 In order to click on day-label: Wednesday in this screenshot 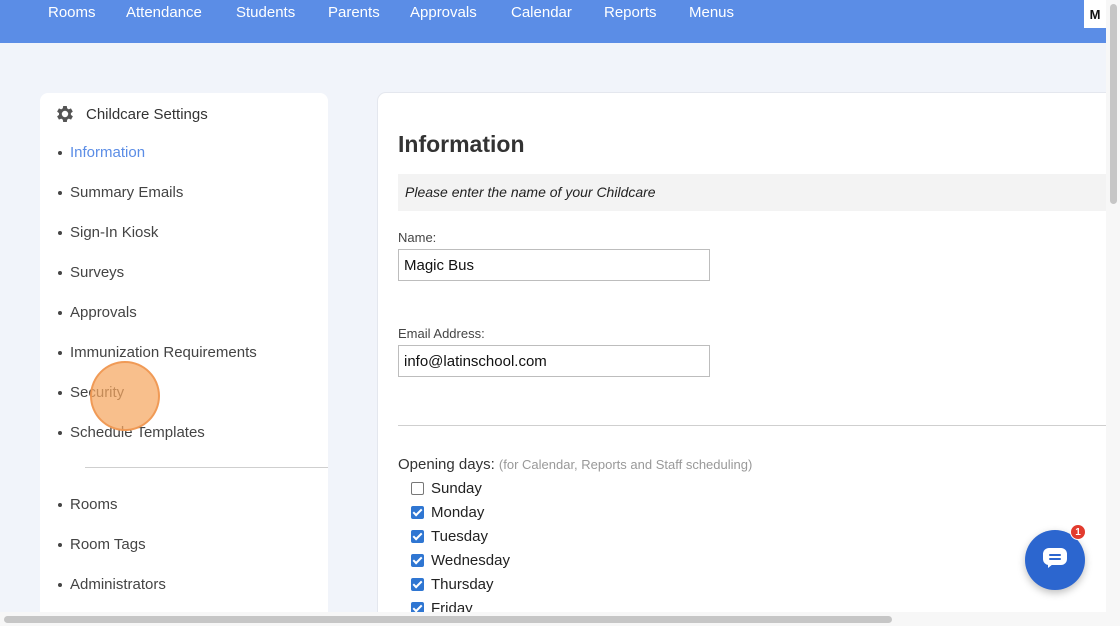, I will do `click(470, 560)`.